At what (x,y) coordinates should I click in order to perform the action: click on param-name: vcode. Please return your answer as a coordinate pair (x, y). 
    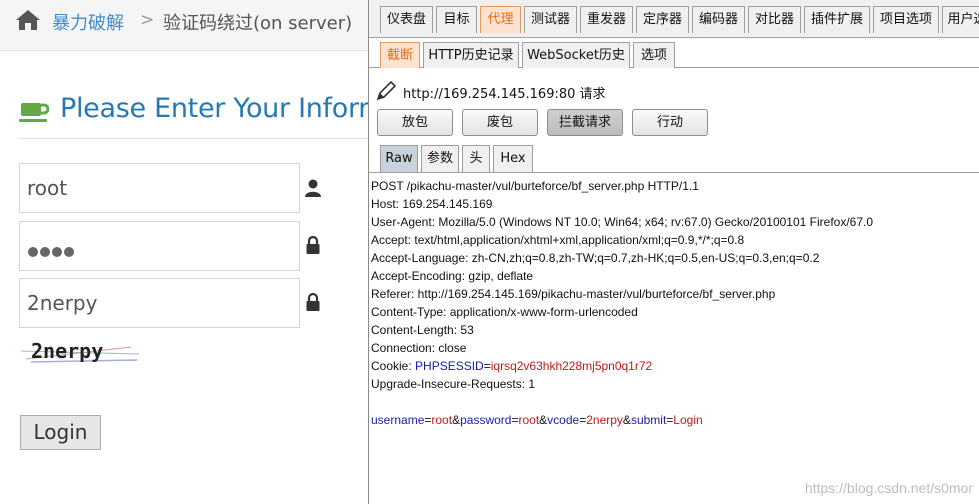
    Looking at the image, I should click on (563, 420).